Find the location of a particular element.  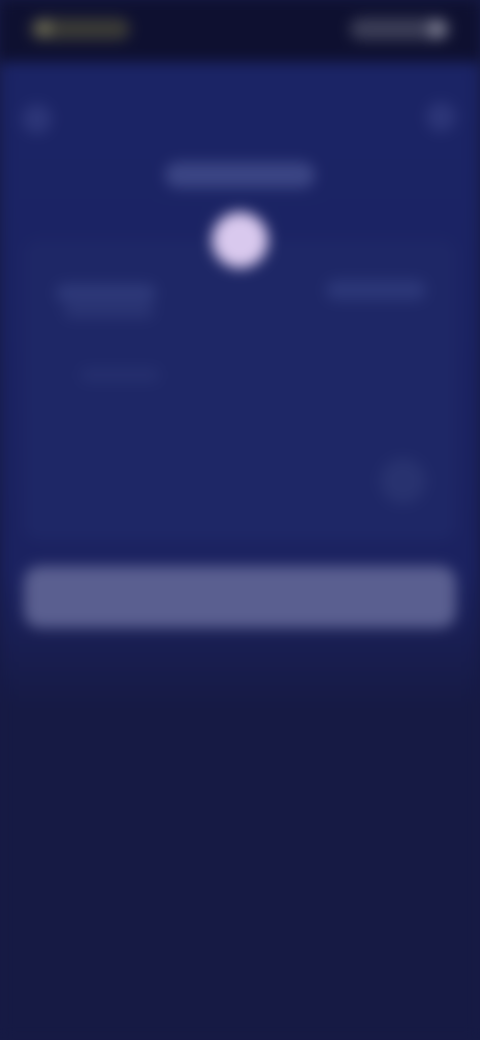

status-bar is located at coordinates (240, 31).